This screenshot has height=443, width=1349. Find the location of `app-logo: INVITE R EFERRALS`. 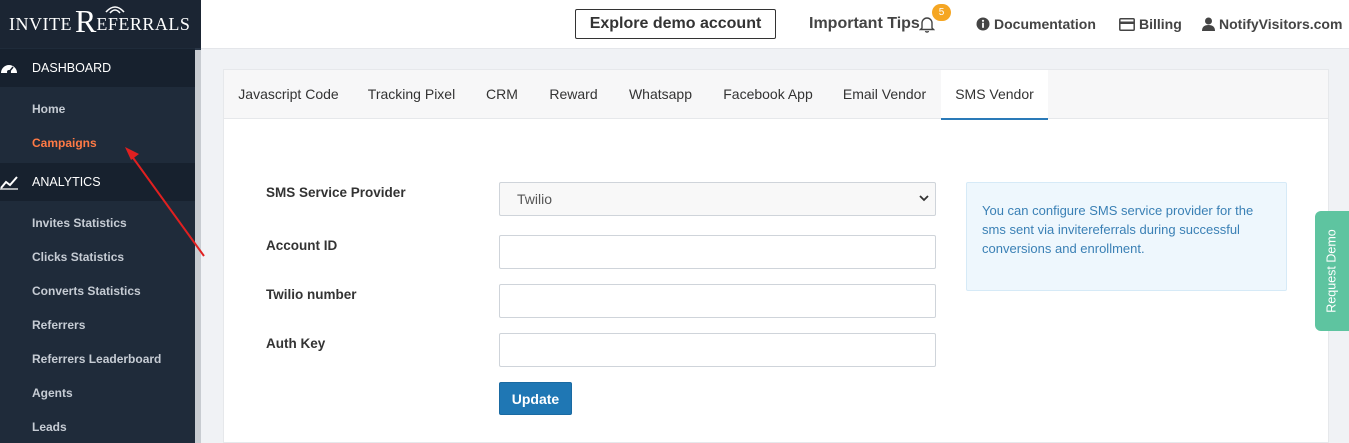

app-logo: INVITE R EFERRALS is located at coordinates (100, 24).